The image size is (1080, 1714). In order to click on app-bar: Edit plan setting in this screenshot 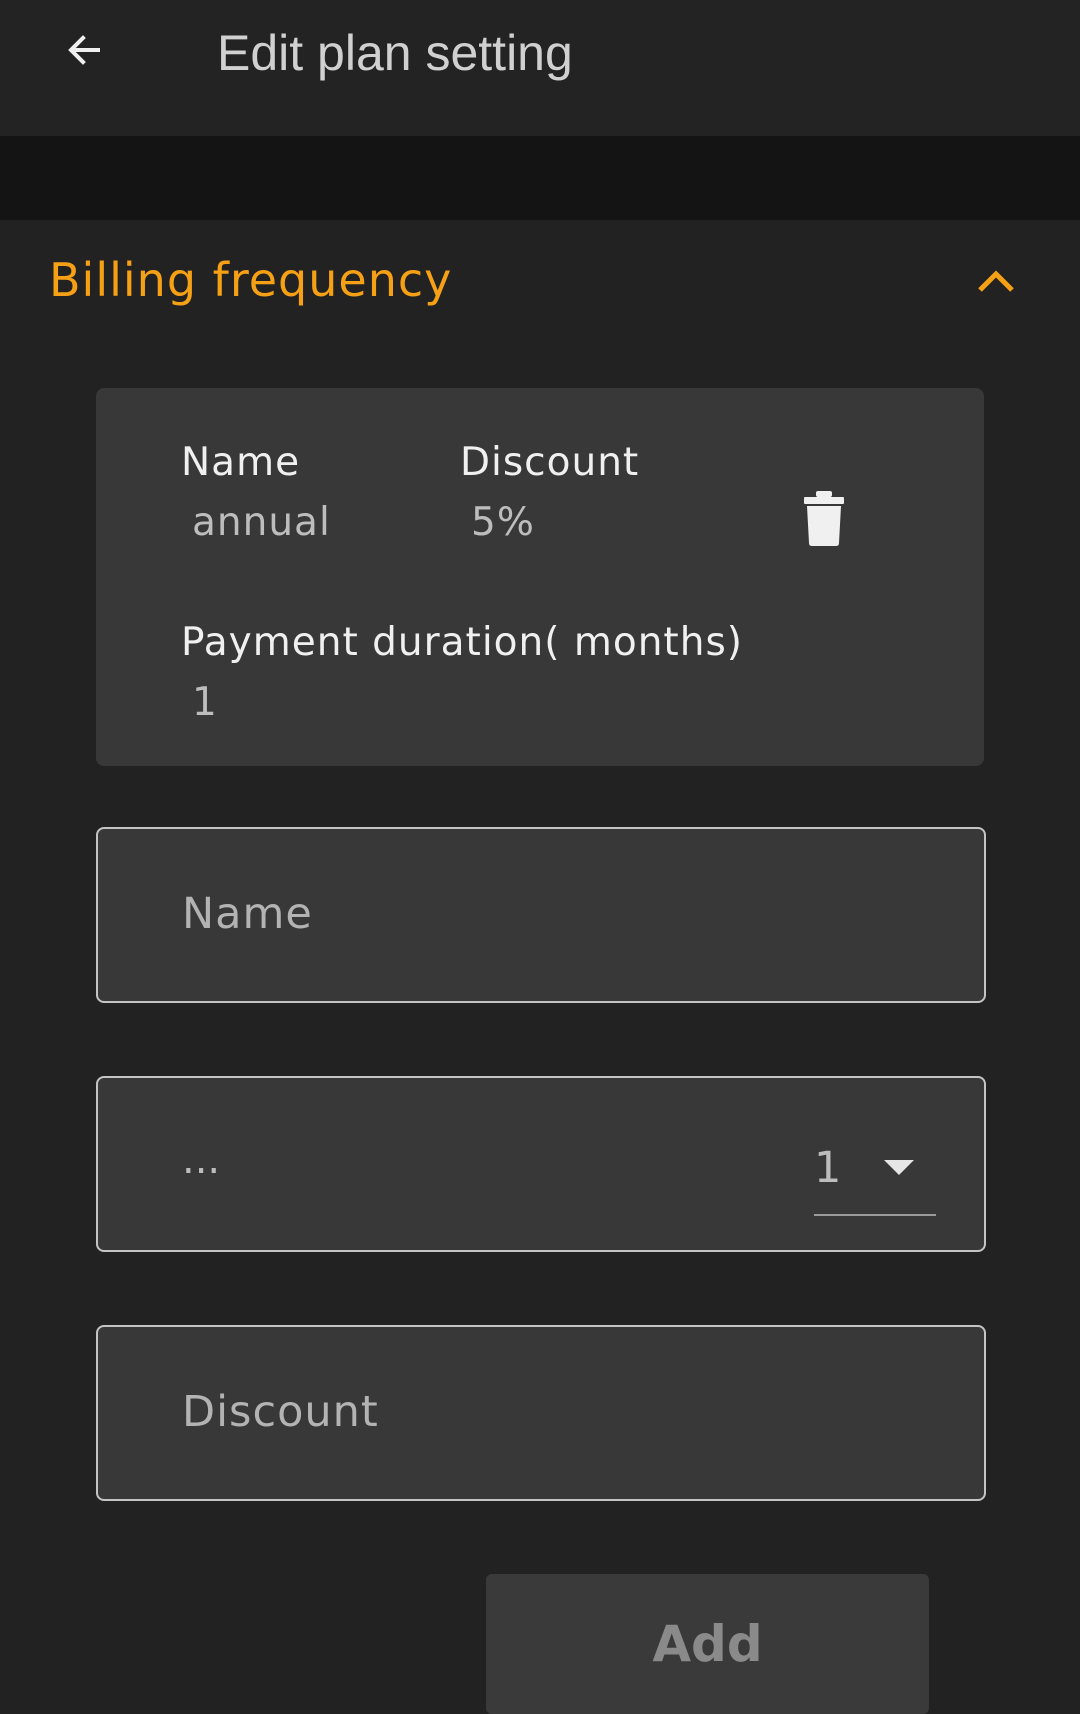, I will do `click(540, 68)`.